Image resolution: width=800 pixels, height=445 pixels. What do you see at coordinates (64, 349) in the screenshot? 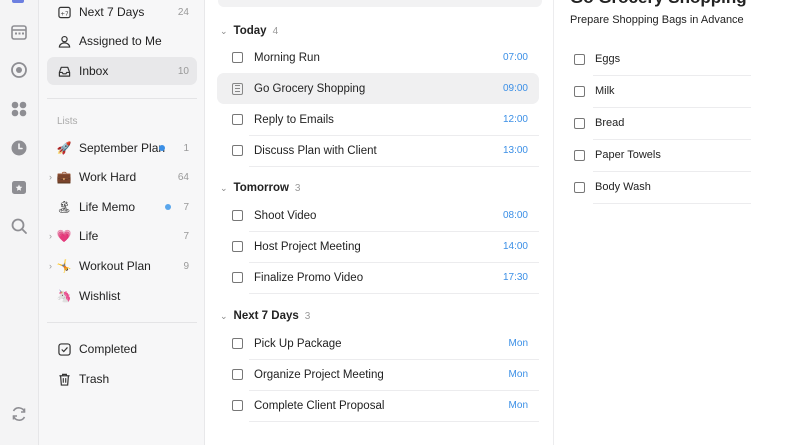
I see `completed-icon` at bounding box center [64, 349].